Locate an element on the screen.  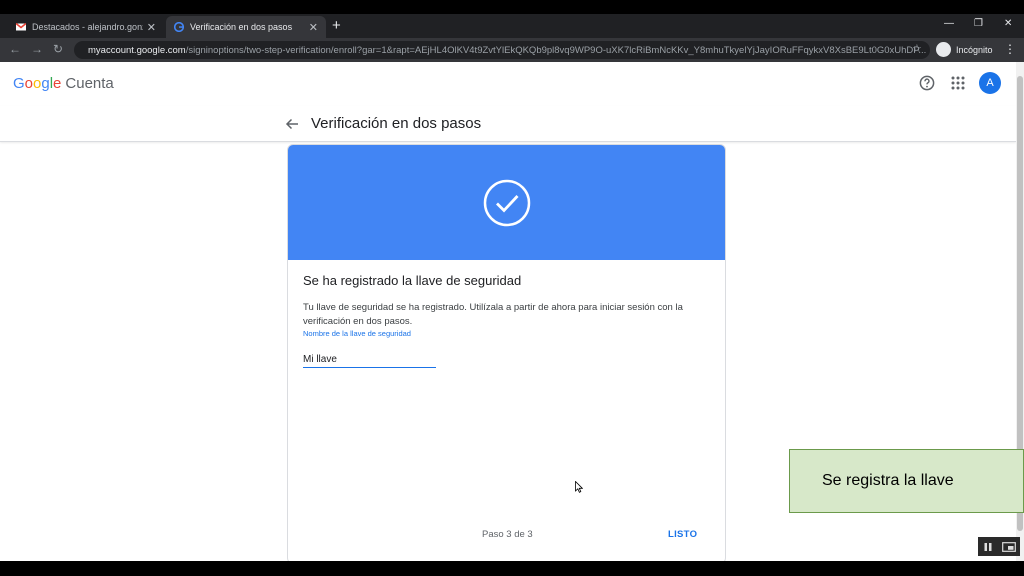
logo-letter: e is located at coordinates (57, 83).